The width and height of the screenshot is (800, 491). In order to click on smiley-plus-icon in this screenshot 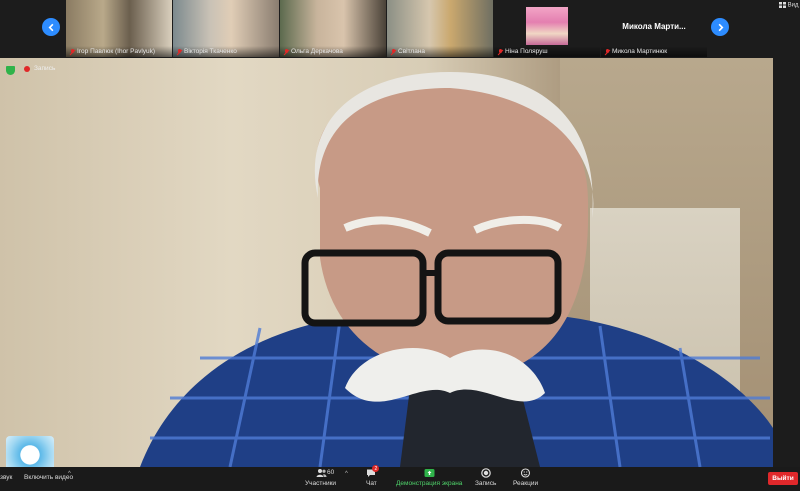, I will do `click(525, 473)`.